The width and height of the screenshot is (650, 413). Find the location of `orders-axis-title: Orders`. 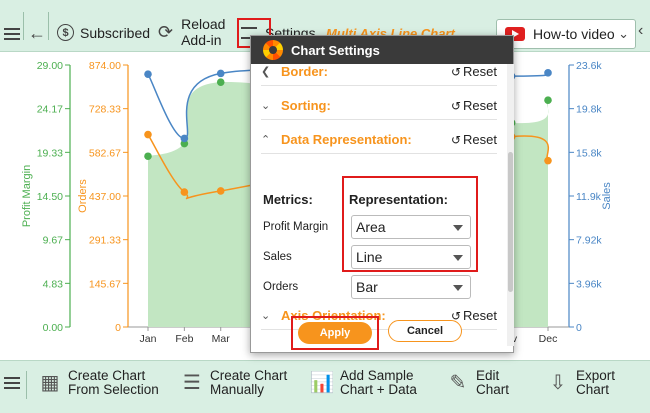

orders-axis-title: Orders is located at coordinates (83, 196).